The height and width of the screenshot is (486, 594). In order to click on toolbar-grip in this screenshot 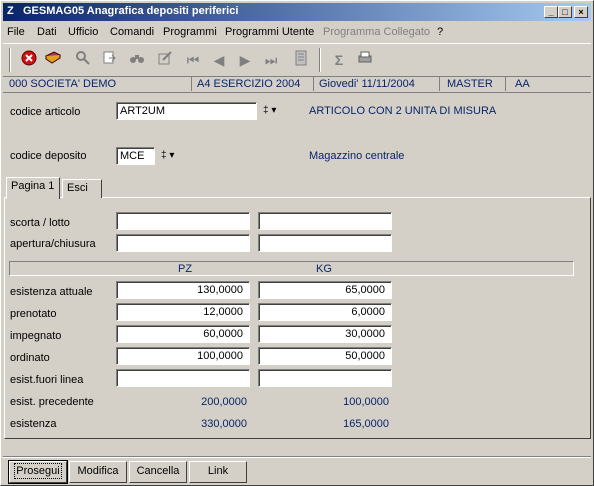, I will do `click(10, 60)`.